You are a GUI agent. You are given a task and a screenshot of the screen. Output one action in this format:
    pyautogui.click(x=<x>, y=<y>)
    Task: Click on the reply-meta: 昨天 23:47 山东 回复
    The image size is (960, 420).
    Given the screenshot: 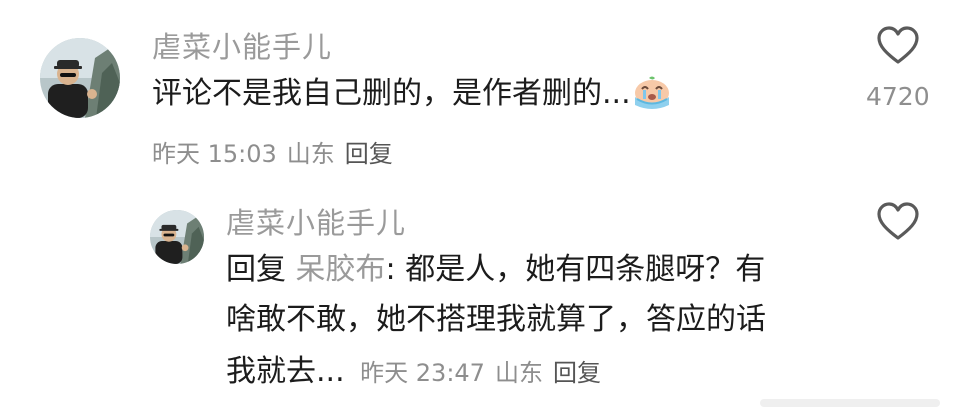 What is the action you would take?
    pyautogui.click(x=485, y=373)
    